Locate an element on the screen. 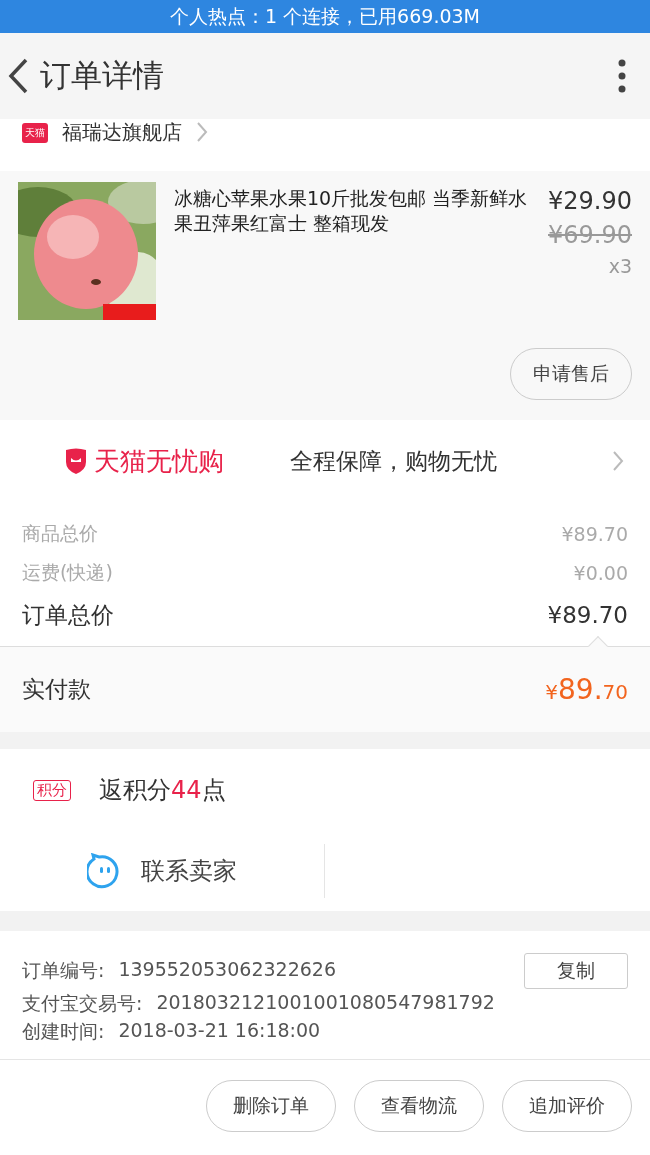 Image resolution: width=650 pixels, height=1155 pixels. contact-seller-button: 联系卖家 is located at coordinates (162, 871).